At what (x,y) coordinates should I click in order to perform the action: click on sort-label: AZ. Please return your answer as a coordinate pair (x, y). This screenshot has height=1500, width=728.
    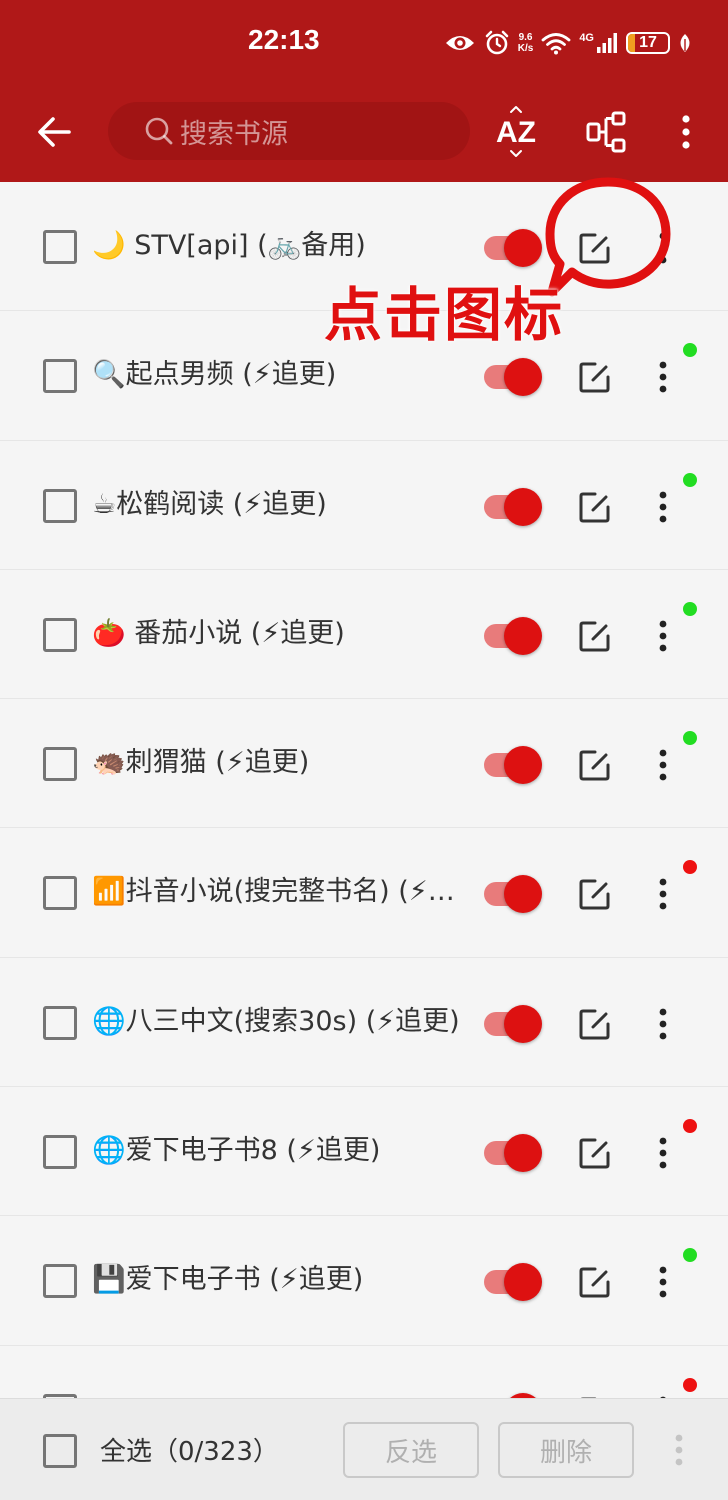
    Looking at the image, I should click on (516, 132).